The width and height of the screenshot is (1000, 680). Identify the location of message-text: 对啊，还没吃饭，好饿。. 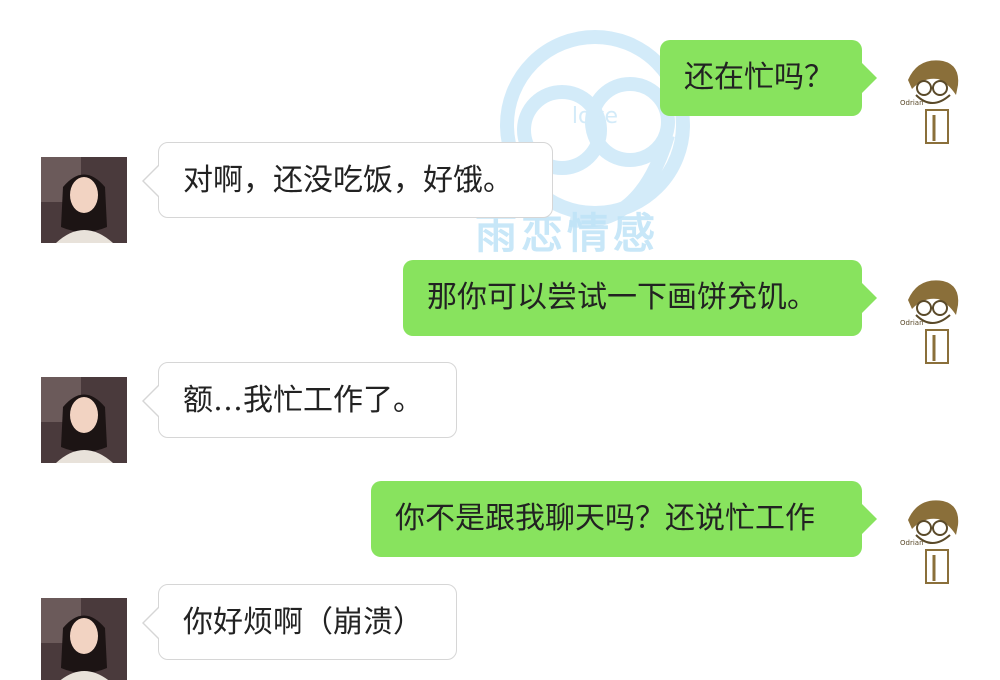
(348, 180).